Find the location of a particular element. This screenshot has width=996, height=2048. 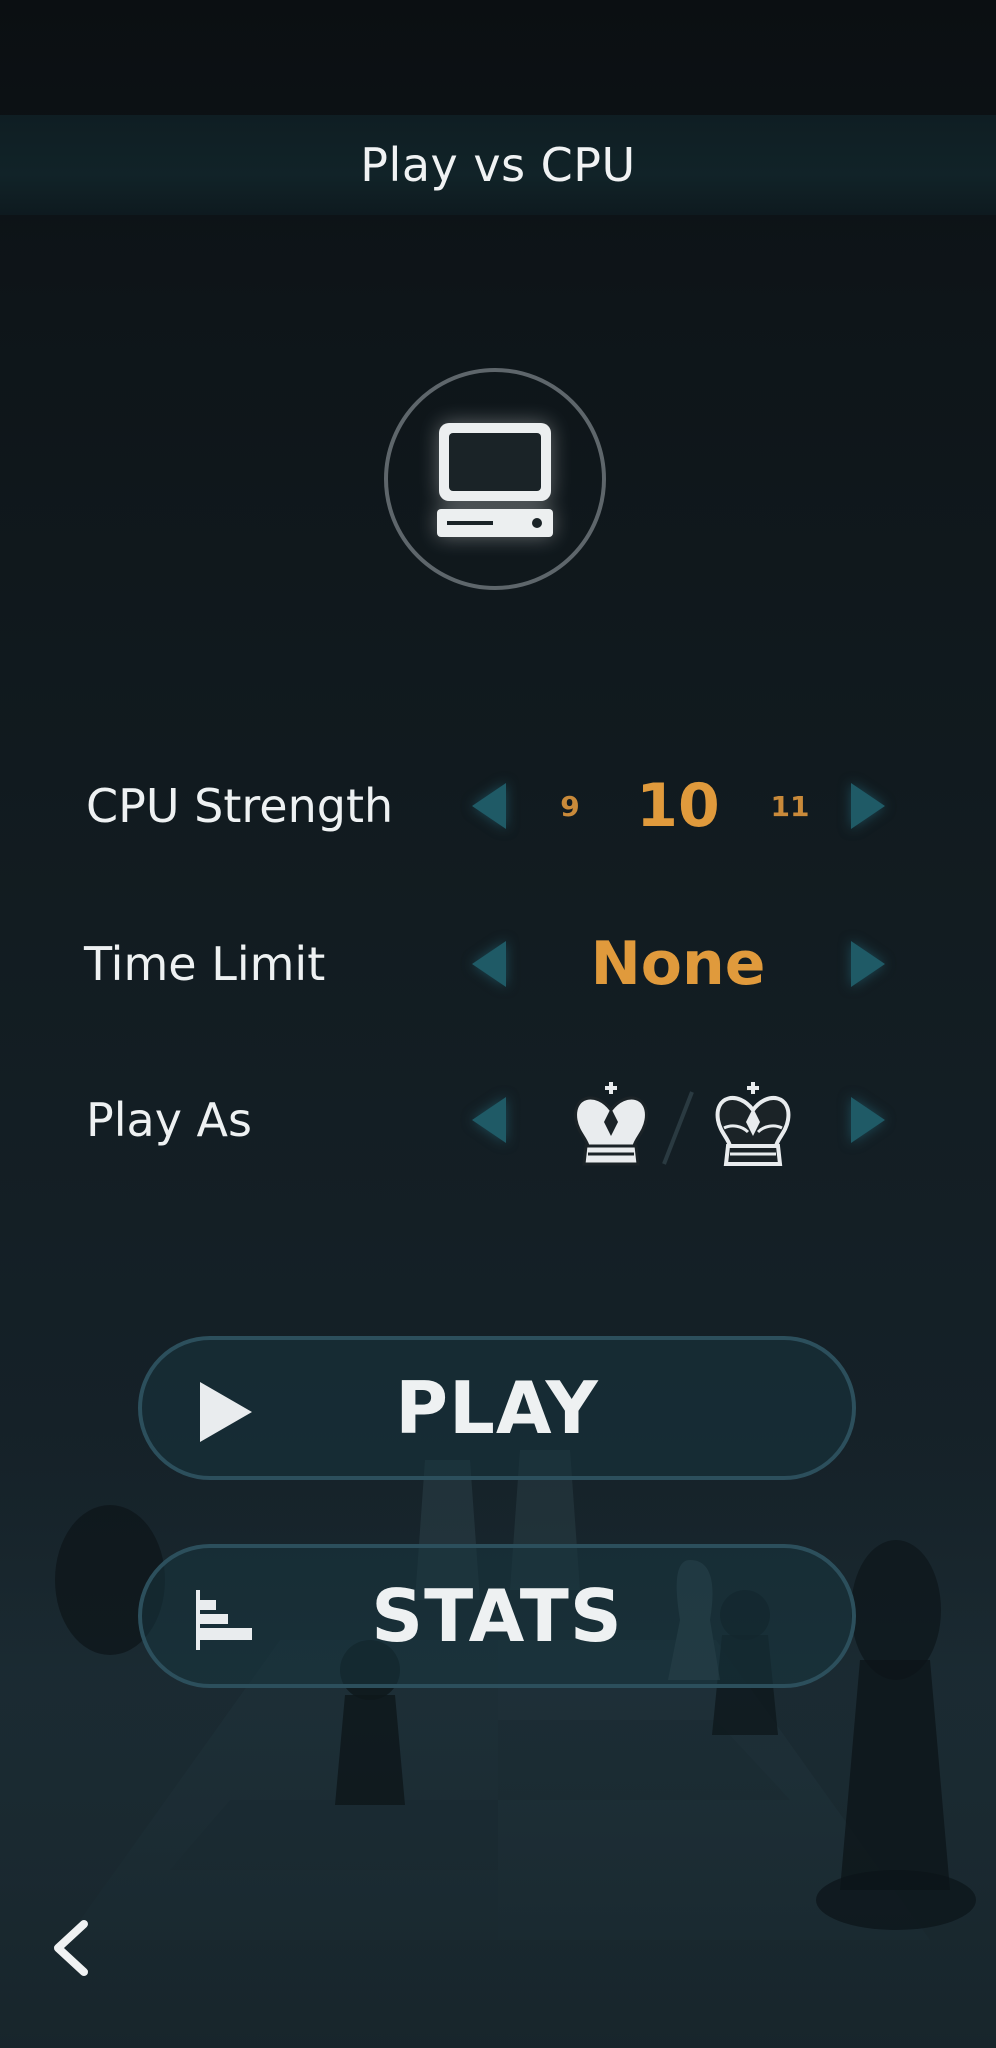

back-button is located at coordinates (72, 1948).